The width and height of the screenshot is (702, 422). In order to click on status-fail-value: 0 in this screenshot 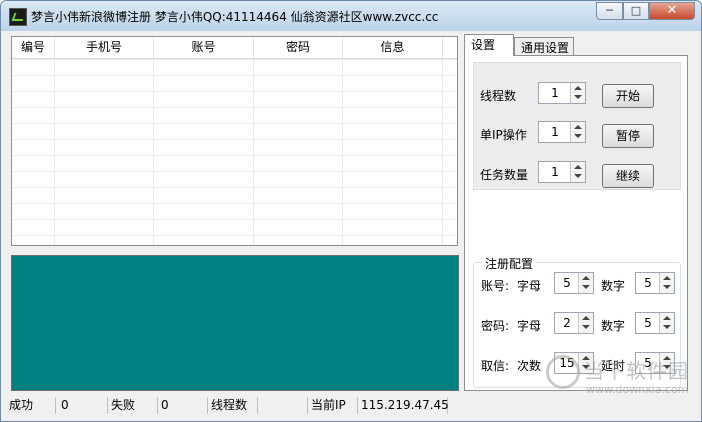, I will do `click(183, 405)`.